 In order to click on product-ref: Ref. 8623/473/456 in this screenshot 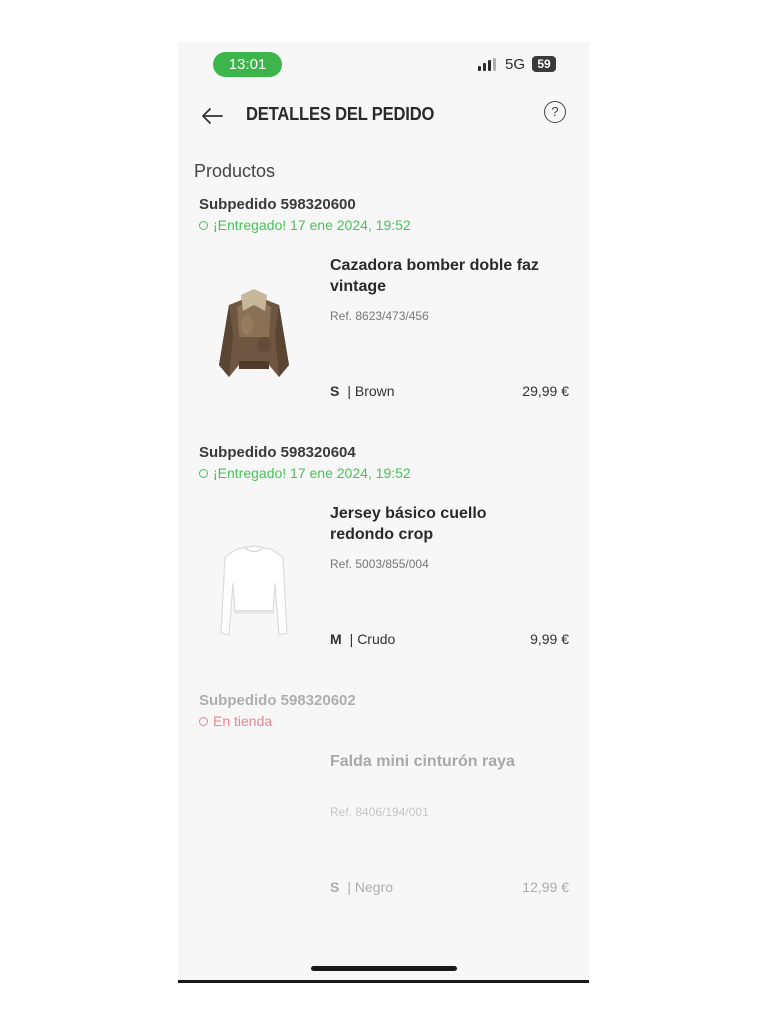, I will do `click(379, 316)`.